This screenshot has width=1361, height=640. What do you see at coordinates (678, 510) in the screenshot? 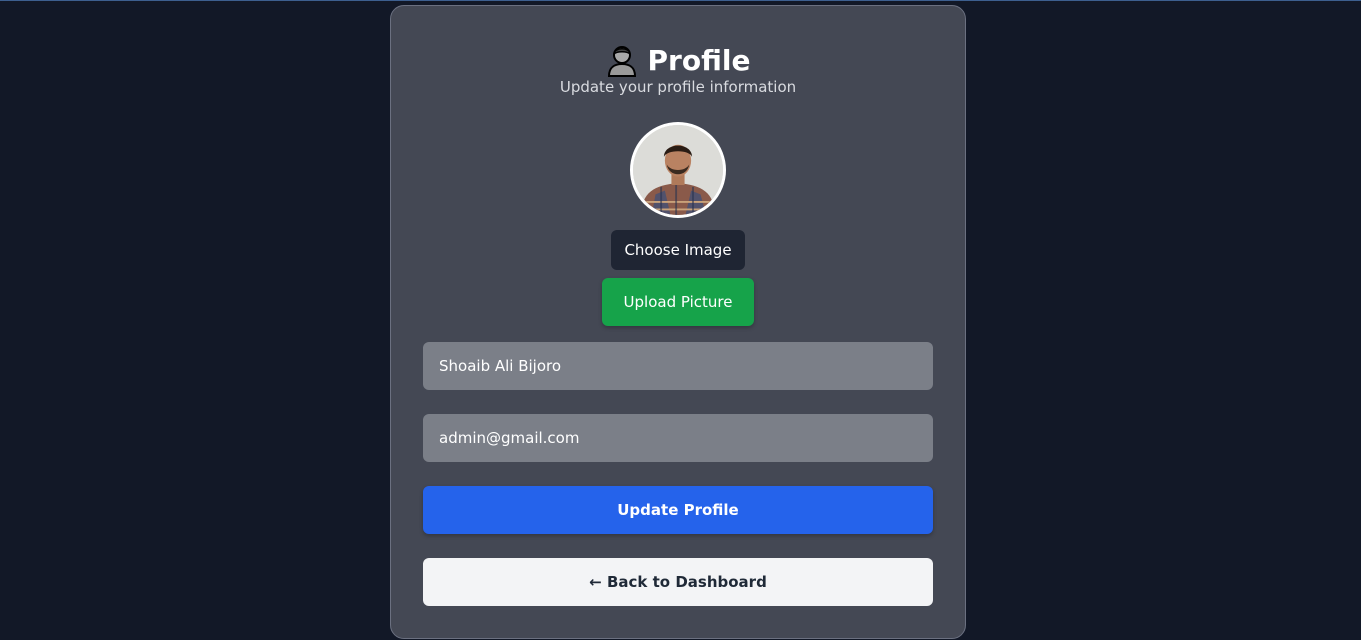
I see `update-profile-button: Update Profile` at bounding box center [678, 510].